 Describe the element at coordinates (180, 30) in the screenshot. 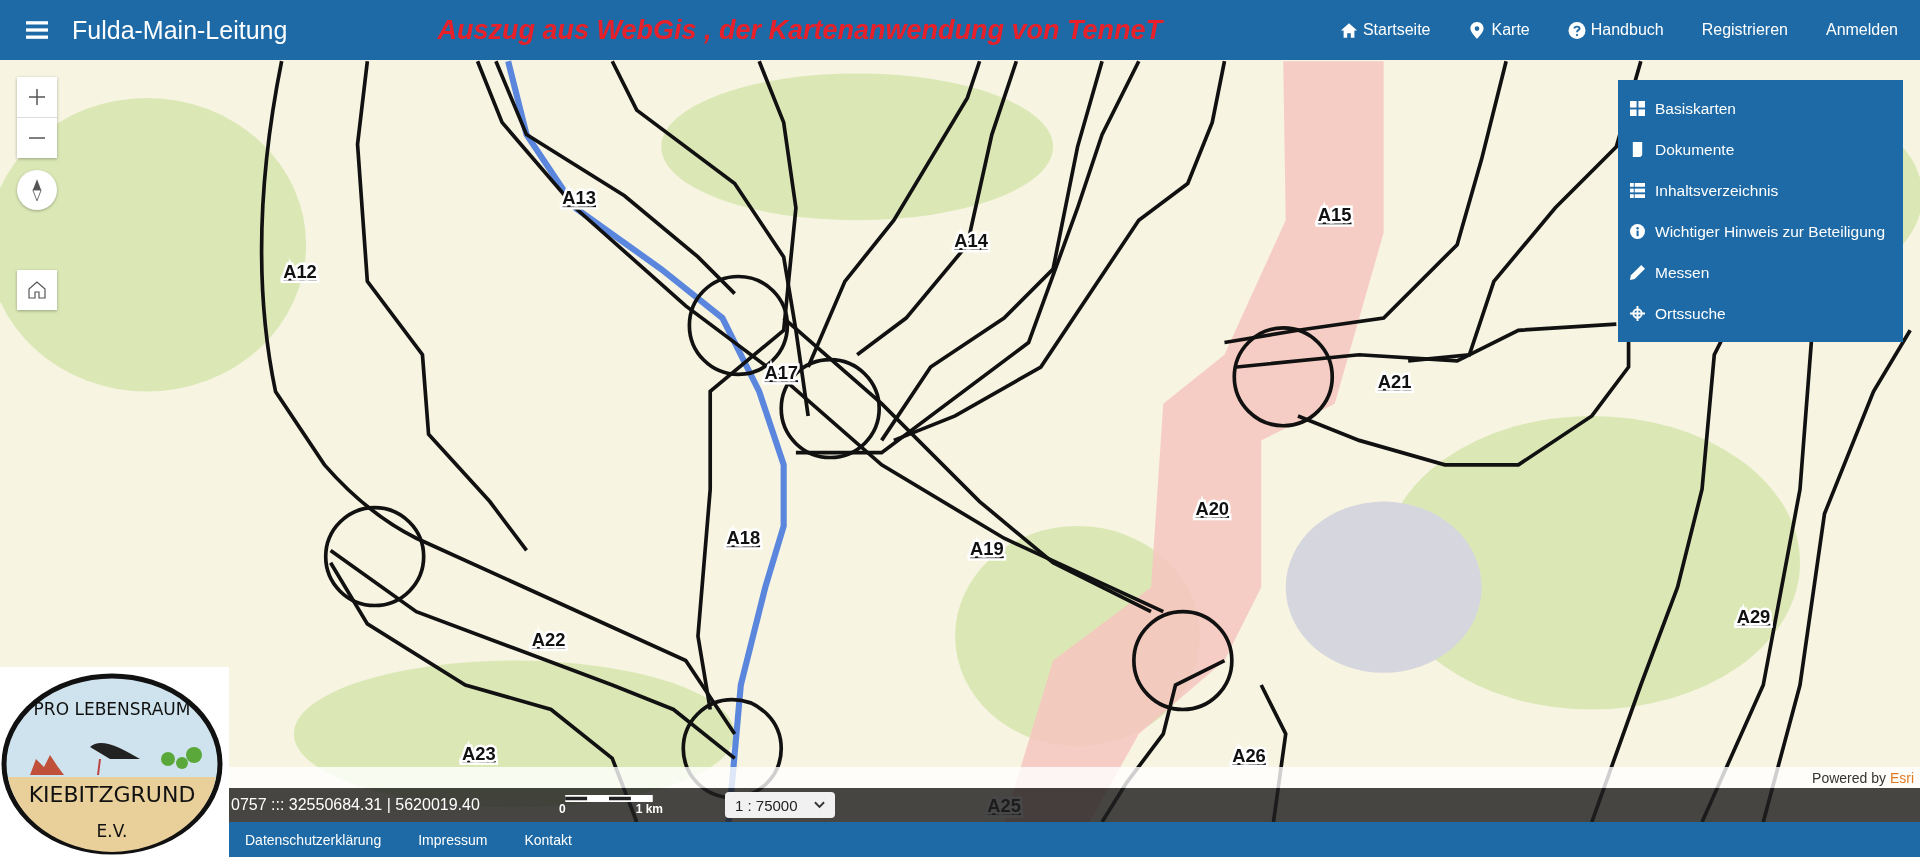

I see `app-title: Fulda-Main-Leitung` at that location.